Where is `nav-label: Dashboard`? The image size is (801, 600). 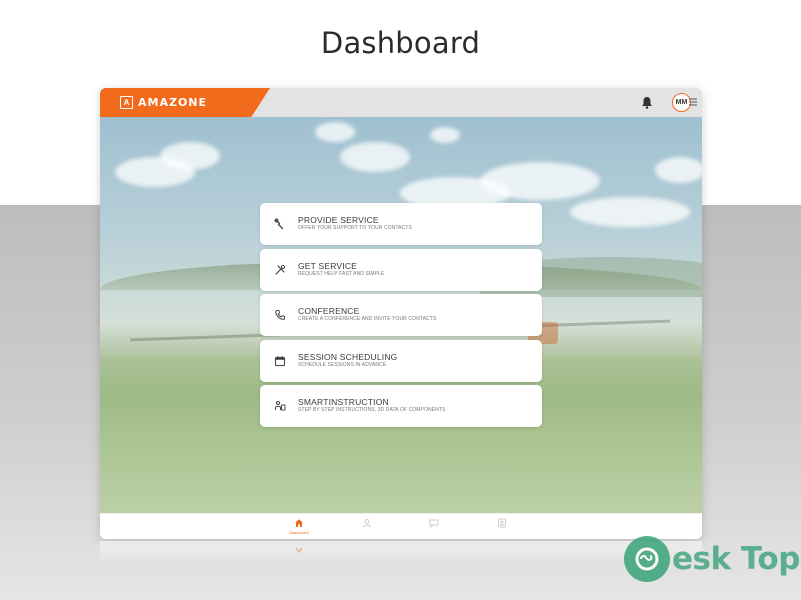
nav-label: Dashboard is located at coordinates (299, 532).